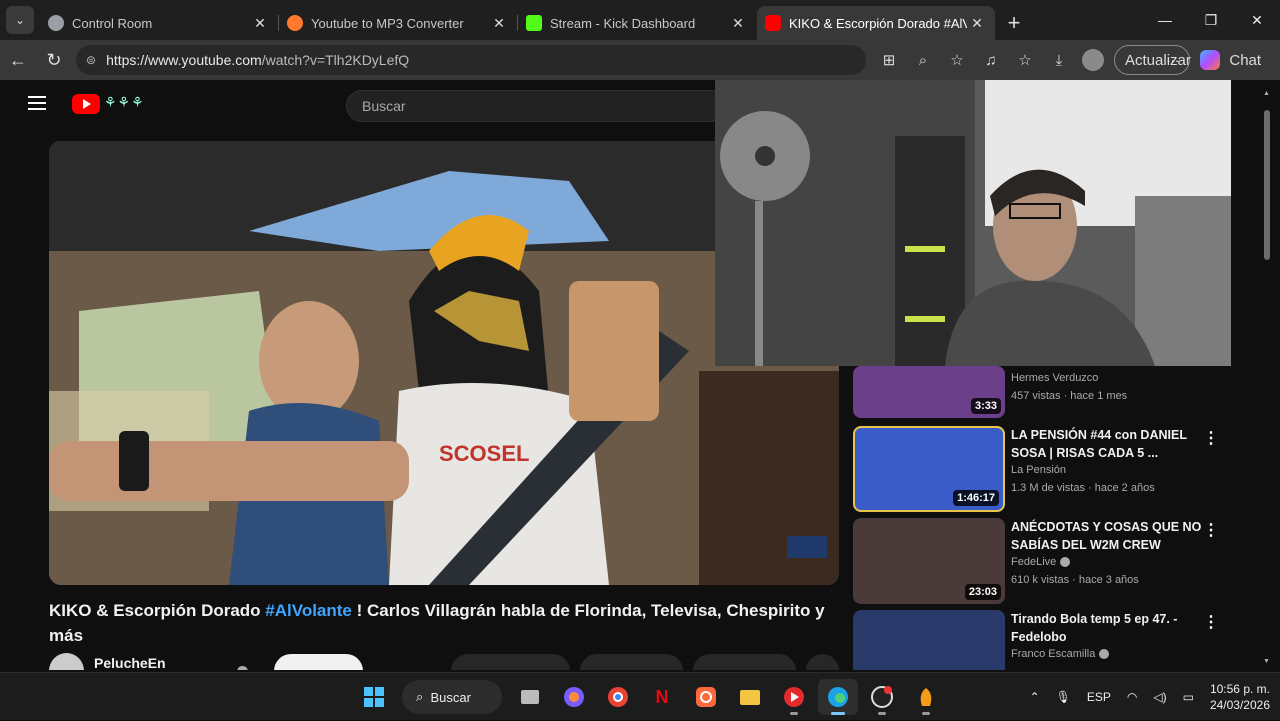 This screenshot has width=1280, height=721. I want to click on tab-title: Stream - Kick Dashboard, so click(623, 23).